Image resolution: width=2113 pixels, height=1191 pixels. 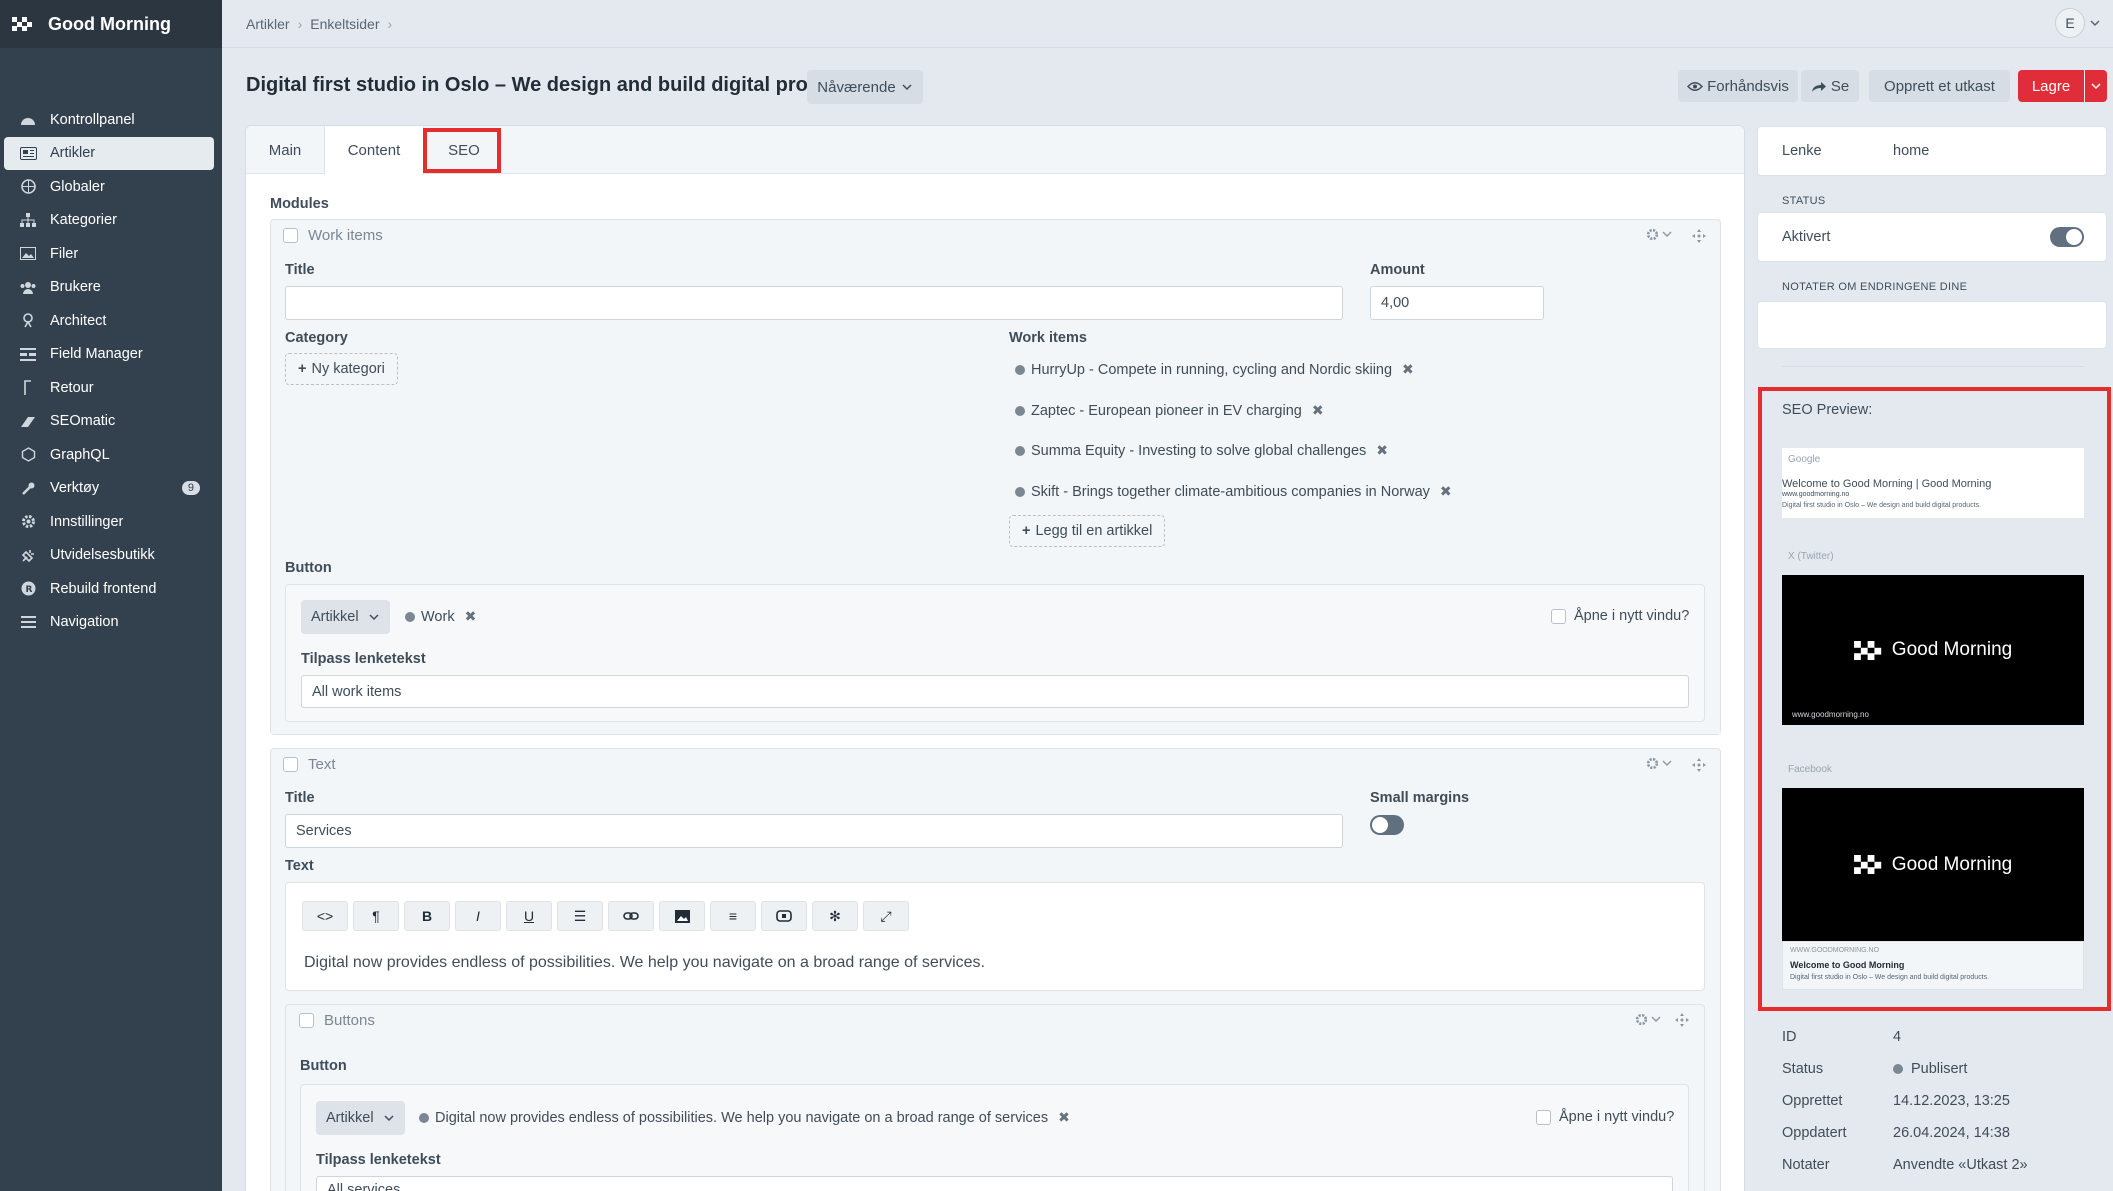 I want to click on entry-title: Zaptec - European pioneer in EV charging, so click(x=1166, y=410).